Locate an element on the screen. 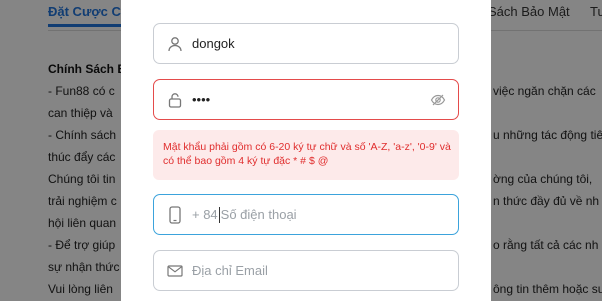 The image size is (602, 301). phone-field: + 84 Số điện thoại is located at coordinates (306, 214).